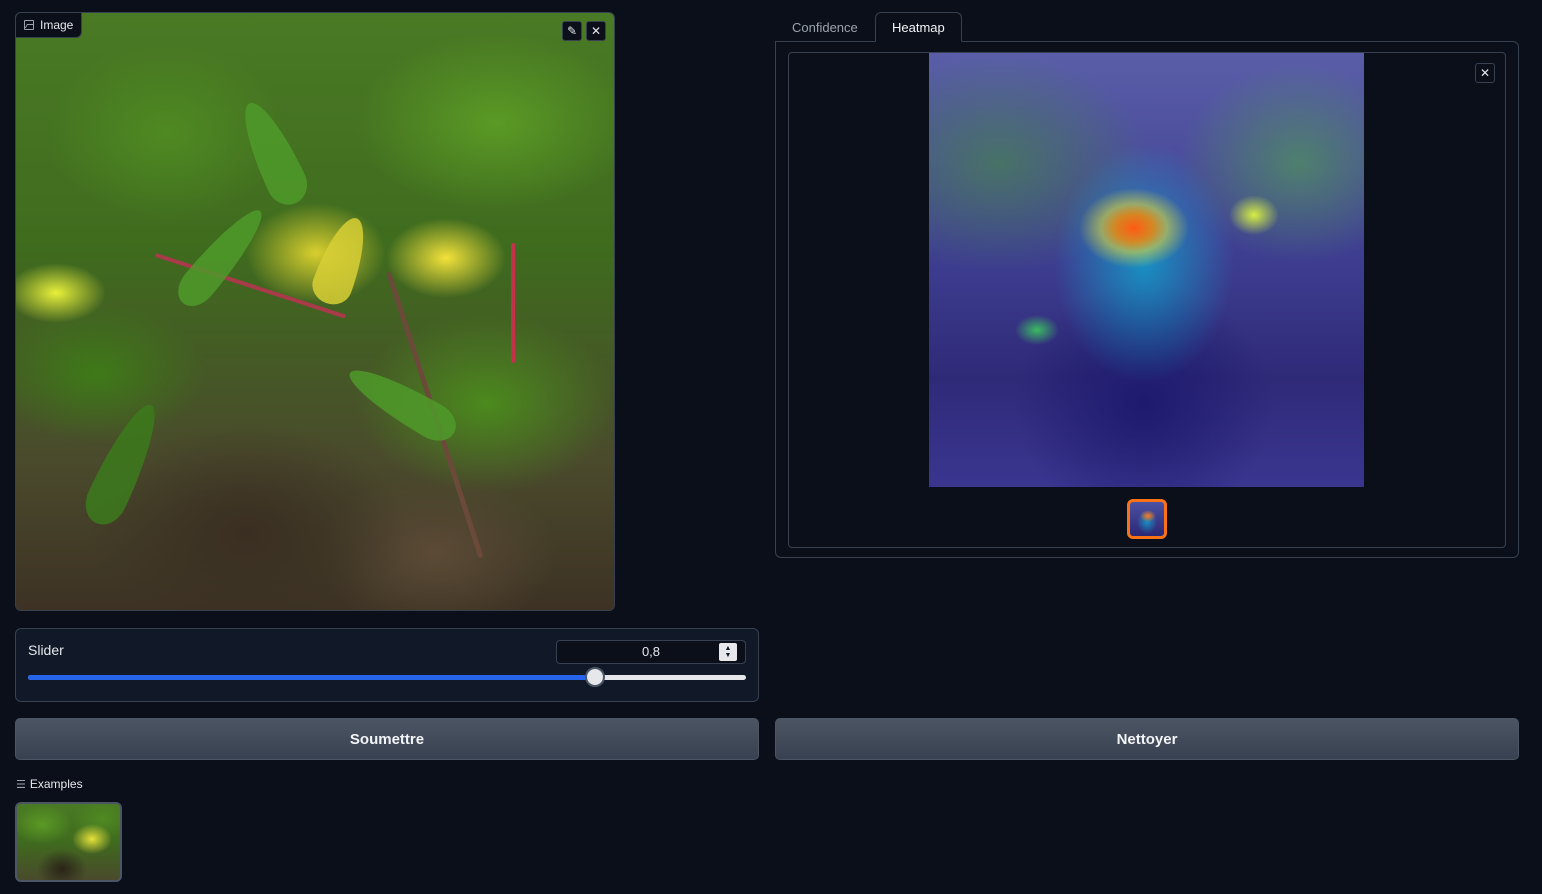 This screenshot has height=894, width=1542. What do you see at coordinates (1146, 270) in the screenshot?
I see `heatmap-image` at bounding box center [1146, 270].